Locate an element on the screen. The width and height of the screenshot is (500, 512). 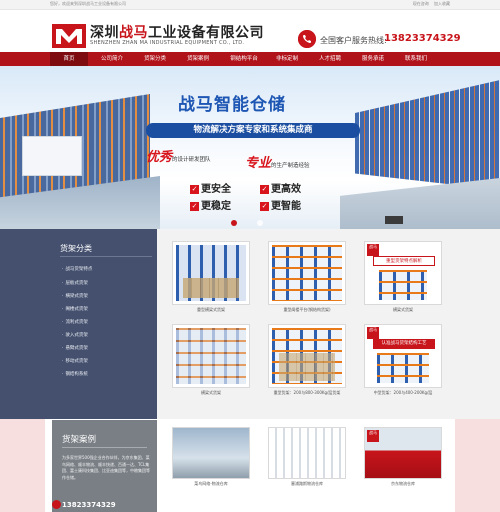
nav-item-recruitment: 人才招聘 is located at coordinates (330, 59).